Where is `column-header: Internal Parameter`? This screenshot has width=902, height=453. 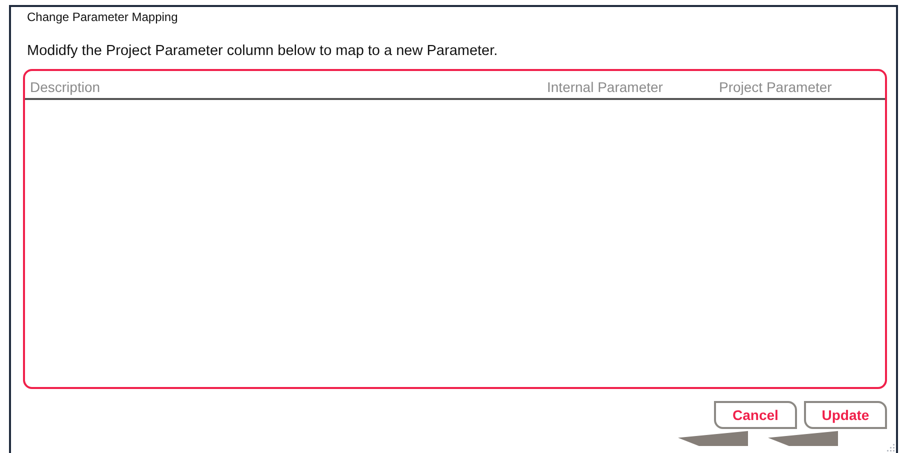
column-header: Internal Parameter is located at coordinates (633, 87).